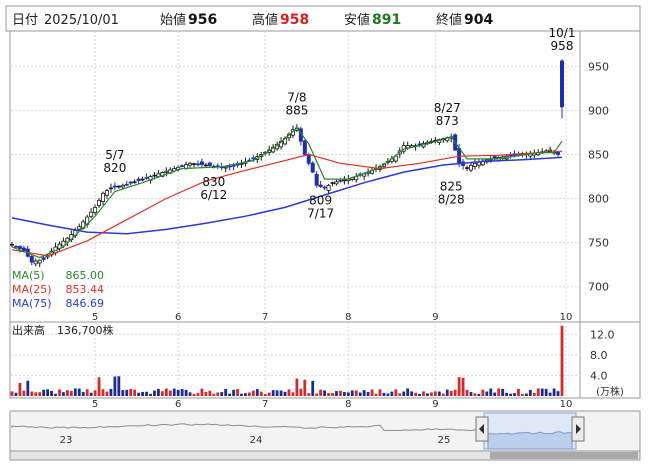 This screenshot has width=653, height=470. Describe the element at coordinates (598, 66) in the screenshot. I see `price-tick-label: 950` at that location.